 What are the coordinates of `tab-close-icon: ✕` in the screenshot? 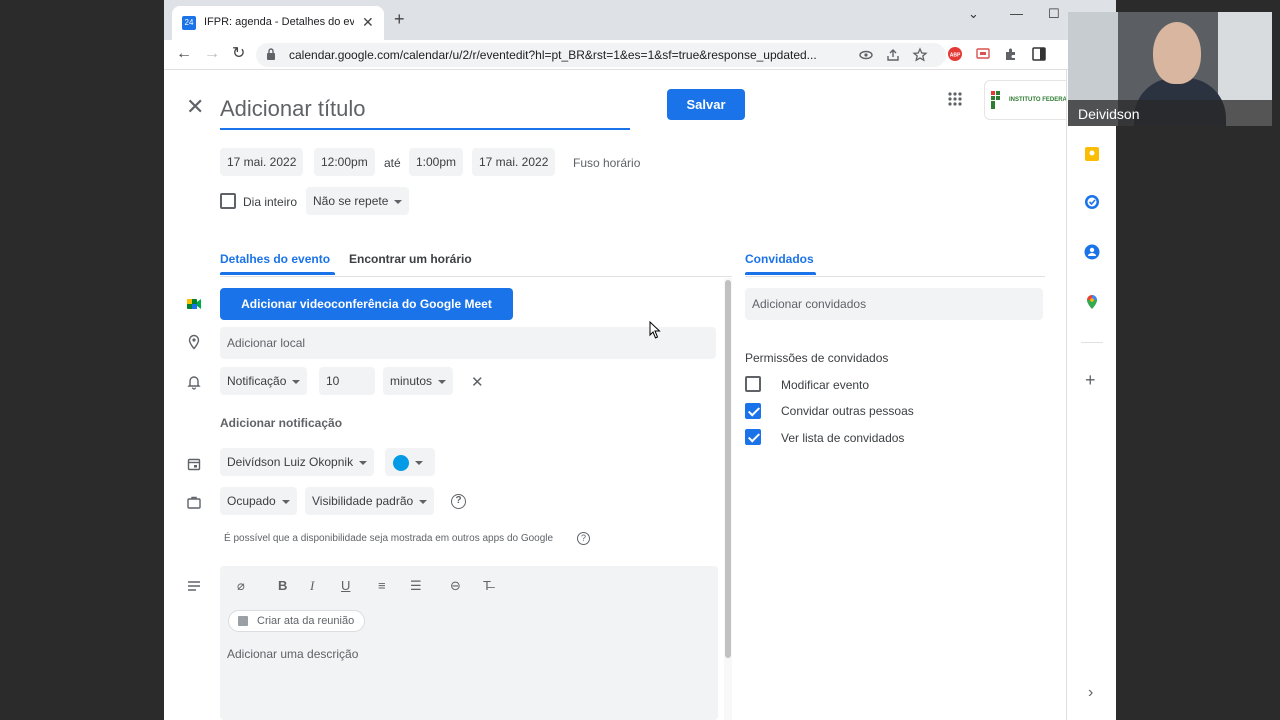 It's located at (368, 22).